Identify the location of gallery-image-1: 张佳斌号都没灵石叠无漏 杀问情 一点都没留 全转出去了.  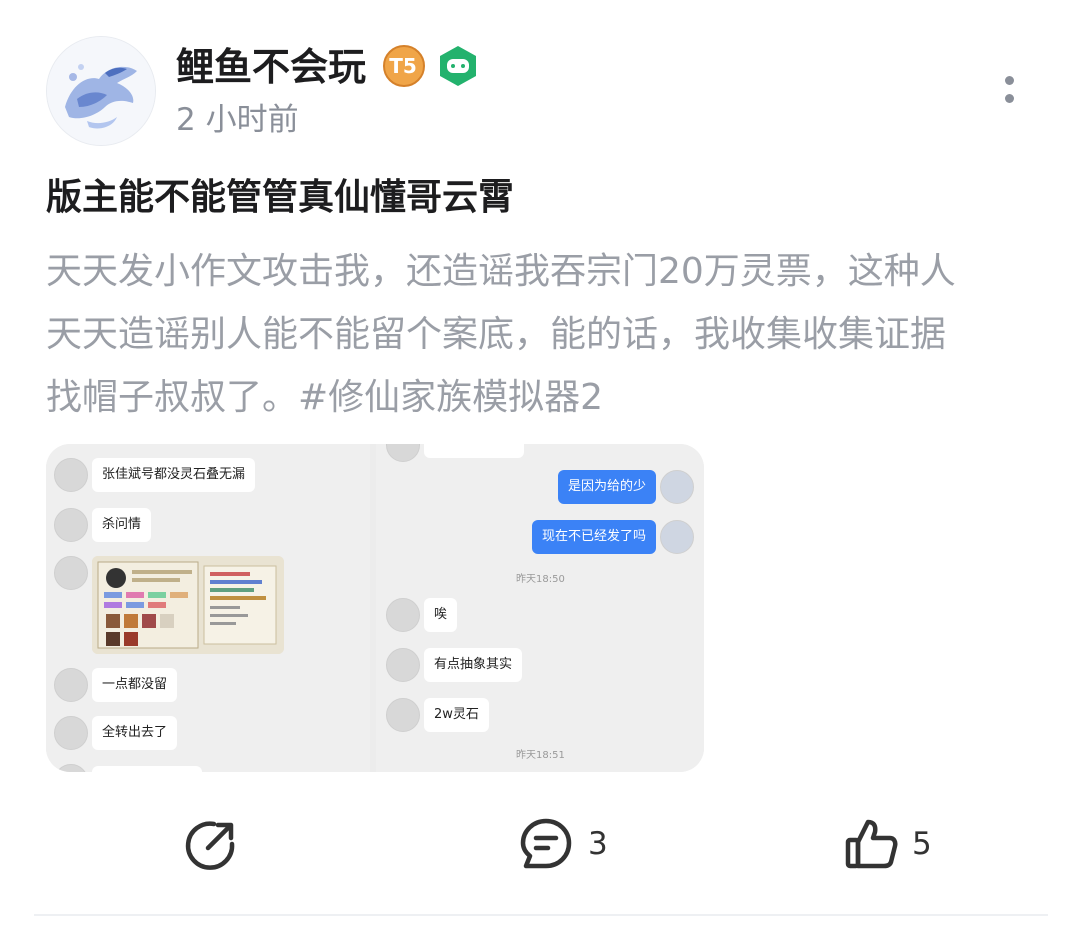
(208, 608).